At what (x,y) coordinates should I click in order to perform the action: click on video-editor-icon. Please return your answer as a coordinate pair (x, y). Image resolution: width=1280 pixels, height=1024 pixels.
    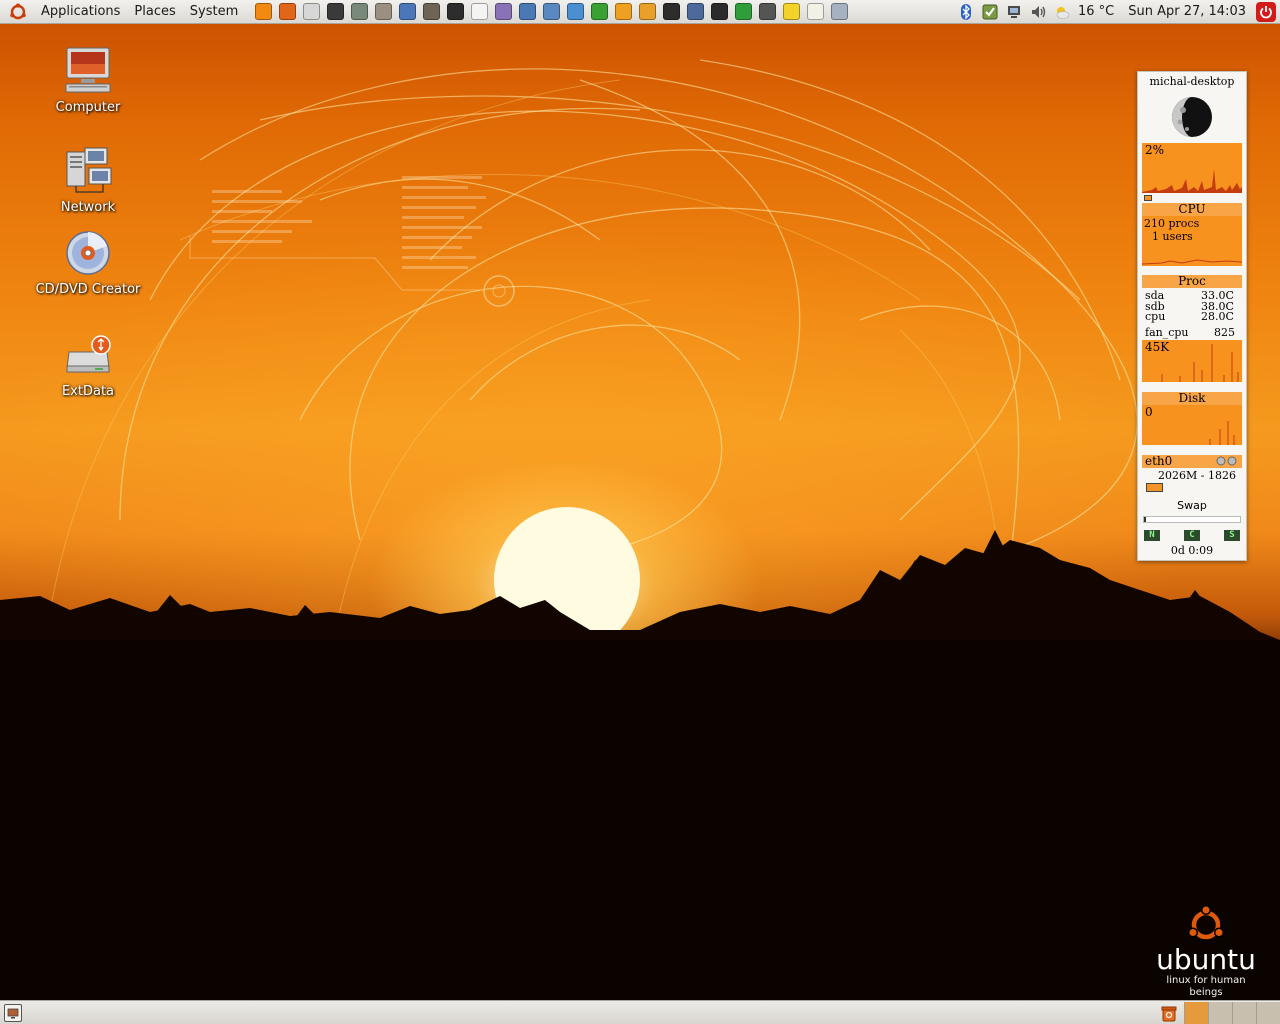
    Looking at the image, I should click on (671, 12).